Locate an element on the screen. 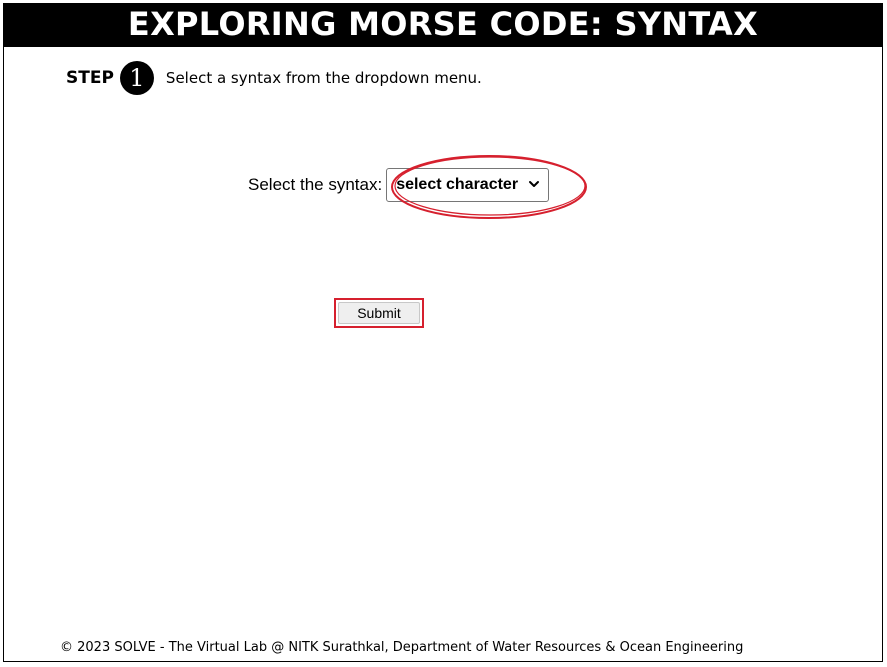 The width and height of the screenshot is (887, 667). submit-button: Submit is located at coordinates (379, 313).